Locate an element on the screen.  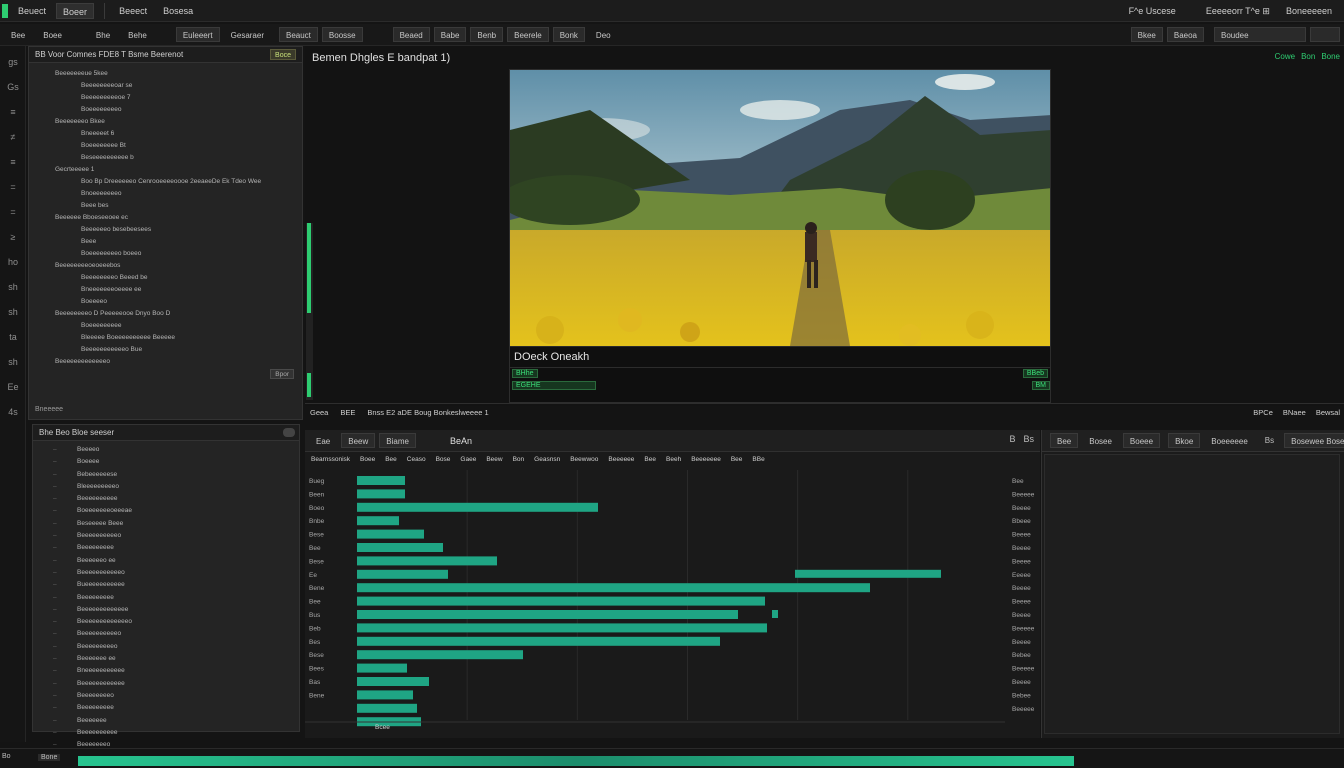
rail-icon: 4s is located at coordinates (13, 412).